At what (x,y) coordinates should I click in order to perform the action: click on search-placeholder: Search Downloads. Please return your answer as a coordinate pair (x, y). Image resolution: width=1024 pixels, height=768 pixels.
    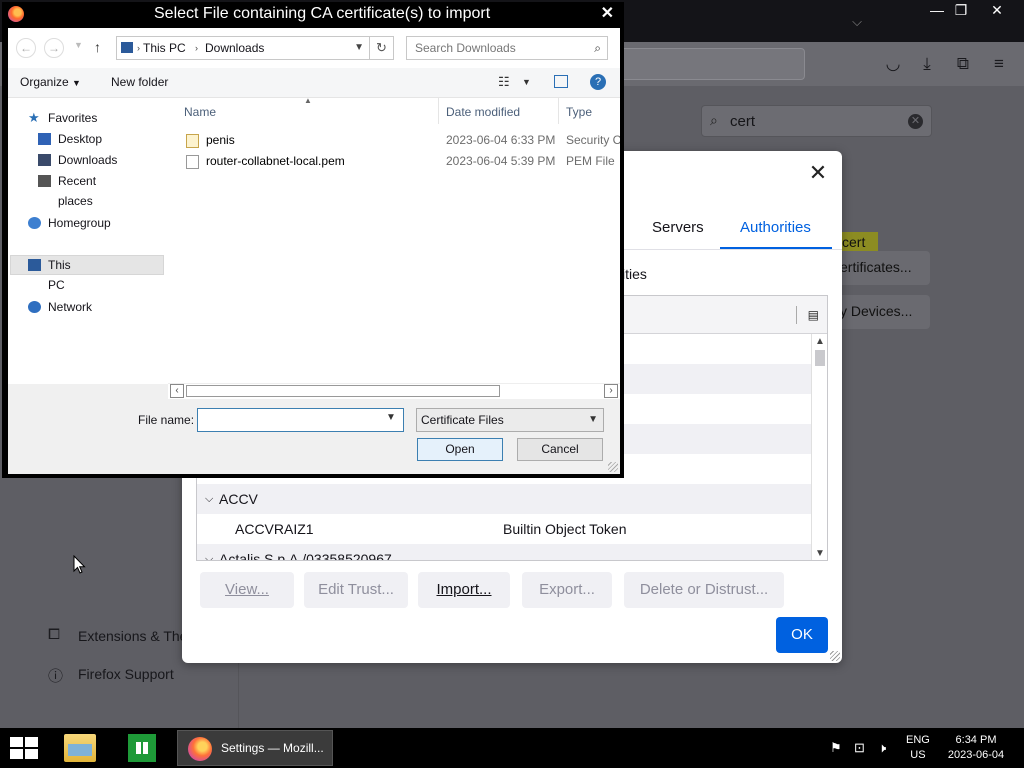
    Looking at the image, I should click on (465, 48).